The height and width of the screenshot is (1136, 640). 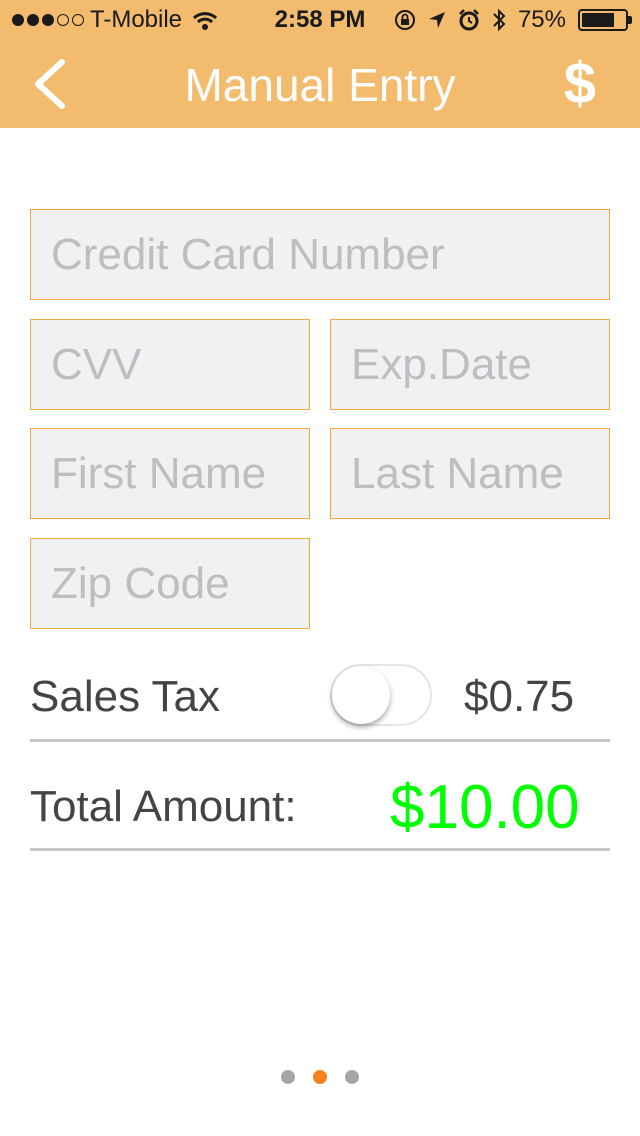 What do you see at coordinates (513, 20) in the screenshot?
I see `status-right: 75%` at bounding box center [513, 20].